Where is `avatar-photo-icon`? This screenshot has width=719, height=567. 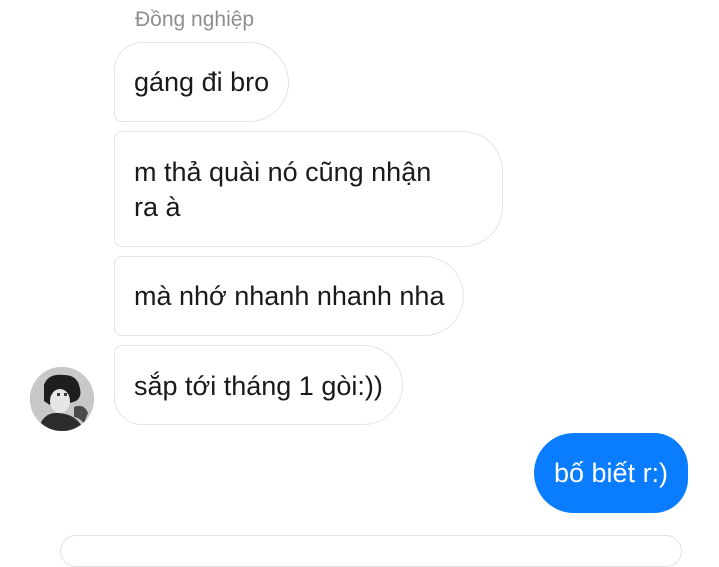
avatar-photo-icon is located at coordinates (62, 399).